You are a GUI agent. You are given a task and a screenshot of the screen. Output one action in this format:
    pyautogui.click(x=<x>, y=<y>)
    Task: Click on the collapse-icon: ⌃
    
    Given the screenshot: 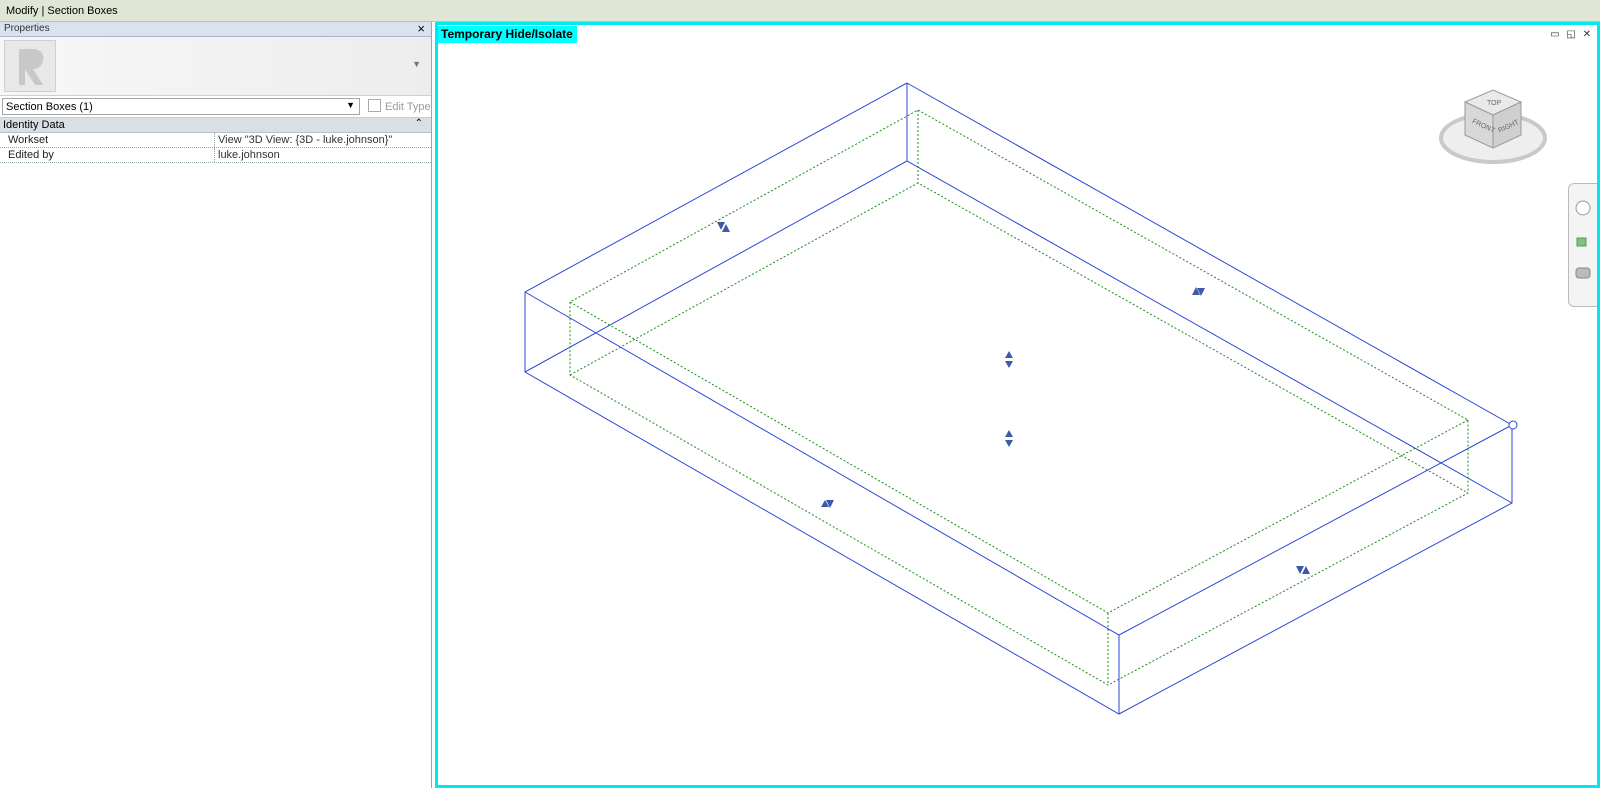 What is the action you would take?
    pyautogui.click(x=419, y=123)
    